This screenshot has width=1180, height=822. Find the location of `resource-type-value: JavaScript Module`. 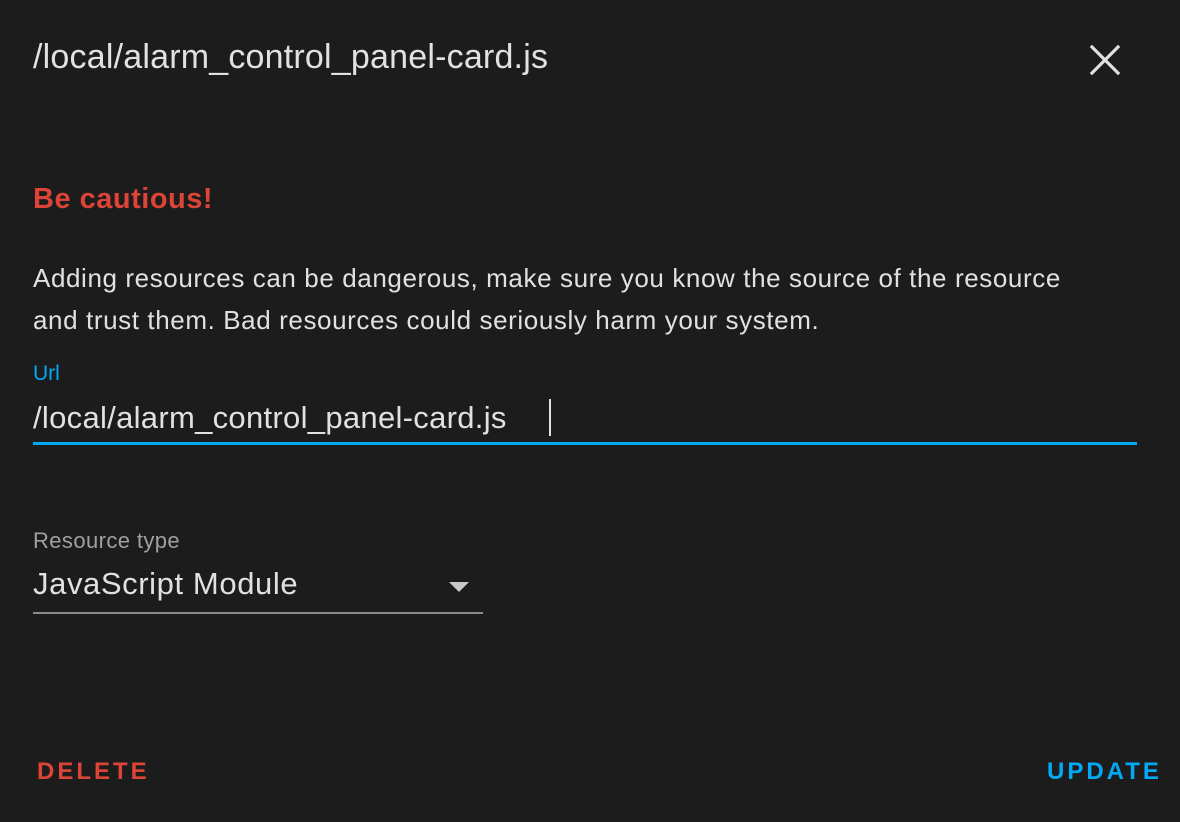

resource-type-value: JavaScript Module is located at coordinates (166, 583).